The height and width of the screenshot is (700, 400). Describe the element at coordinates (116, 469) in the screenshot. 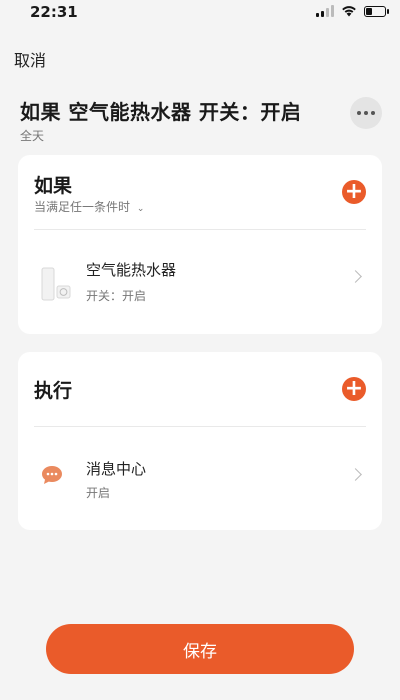

I see `action-name: 消息中心` at that location.